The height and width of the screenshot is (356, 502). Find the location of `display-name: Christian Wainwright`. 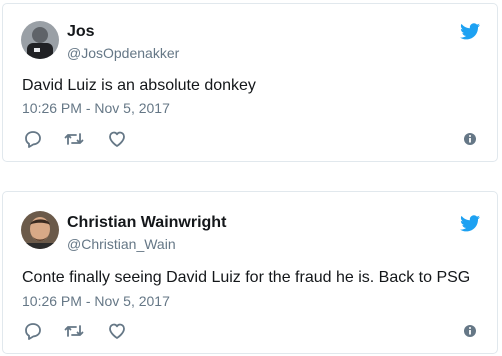

display-name: Christian Wainwright is located at coordinates (146, 223).